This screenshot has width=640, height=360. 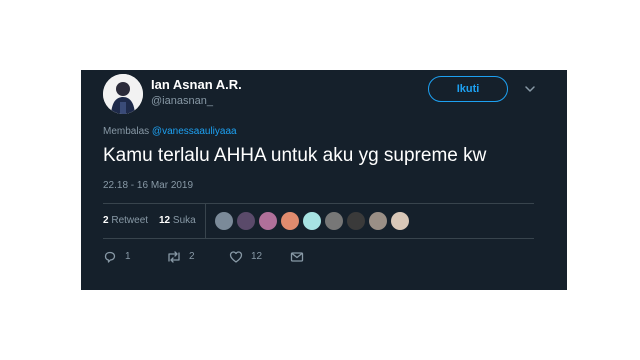 I want to click on retweet-stat: 2 Retweet, so click(x=125, y=220).